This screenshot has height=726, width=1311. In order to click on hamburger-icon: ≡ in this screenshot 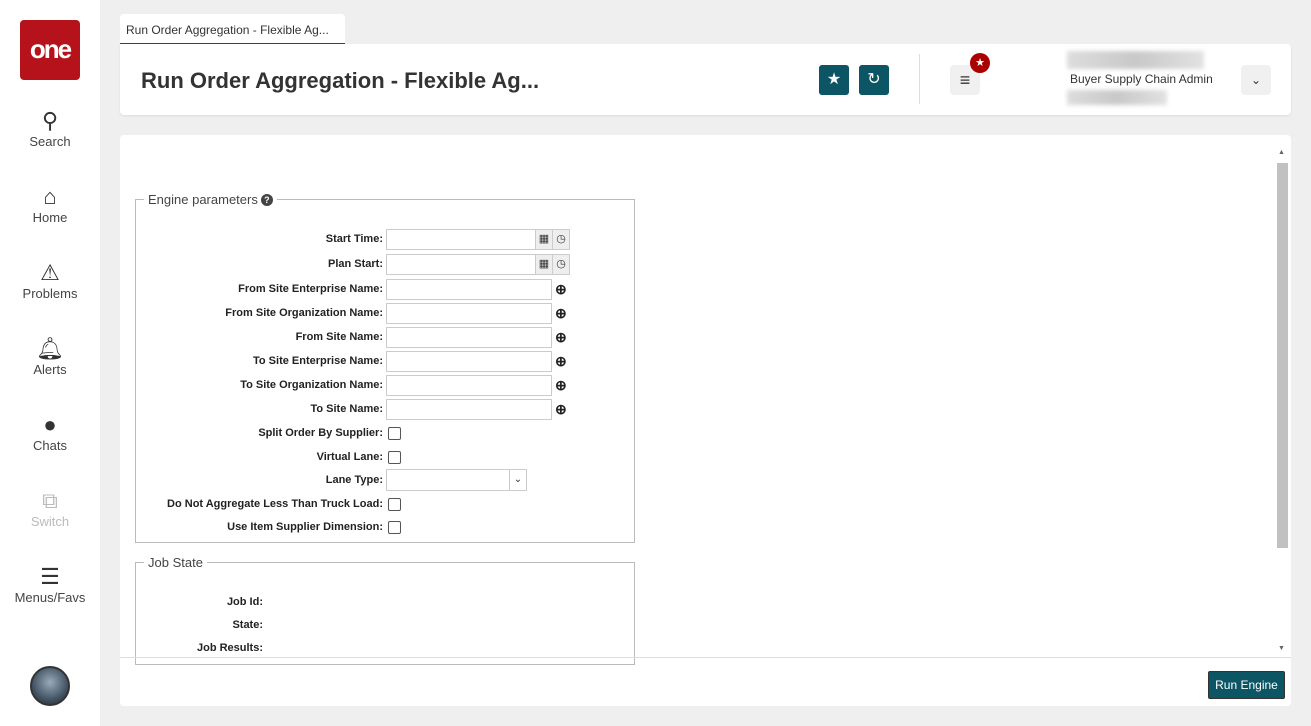, I will do `click(965, 80)`.